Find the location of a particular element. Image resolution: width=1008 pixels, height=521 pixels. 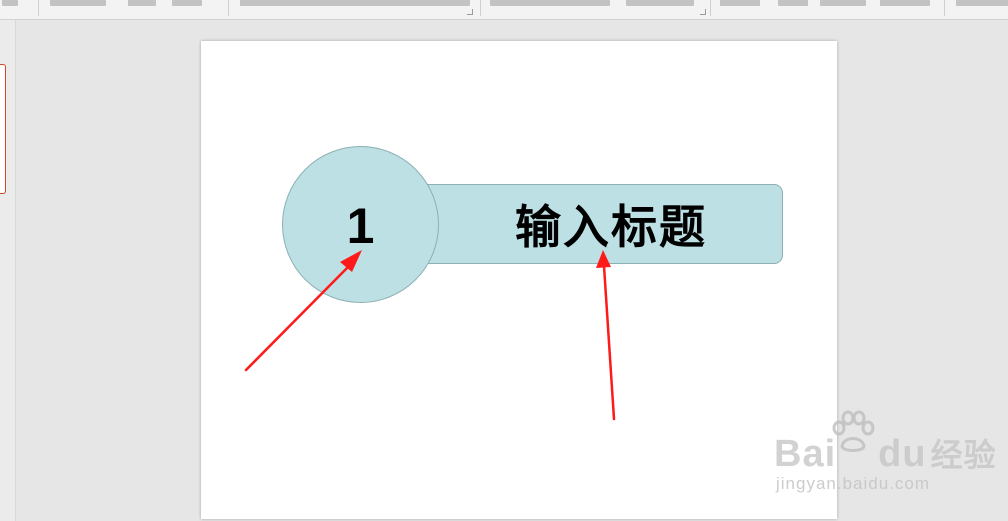

slide-thumbnail-selected is located at coordinates (3, 129).